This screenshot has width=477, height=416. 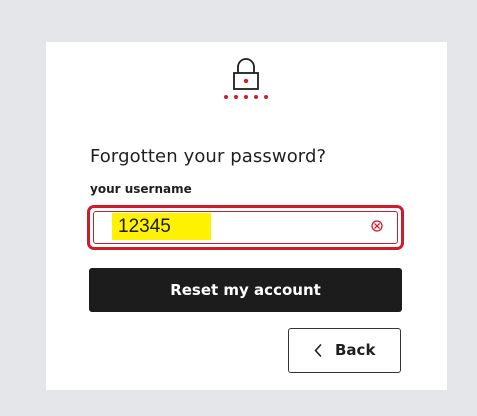 What do you see at coordinates (161, 226) in the screenshot?
I see `username-input-value: 12345` at bounding box center [161, 226].